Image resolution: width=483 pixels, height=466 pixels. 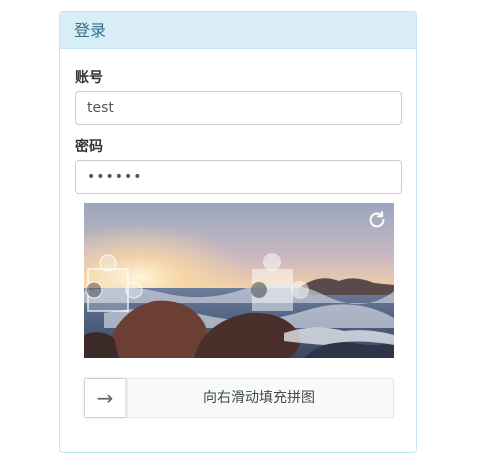 I want to click on slider-track: → 向右滑动填充拼图, so click(x=239, y=398).